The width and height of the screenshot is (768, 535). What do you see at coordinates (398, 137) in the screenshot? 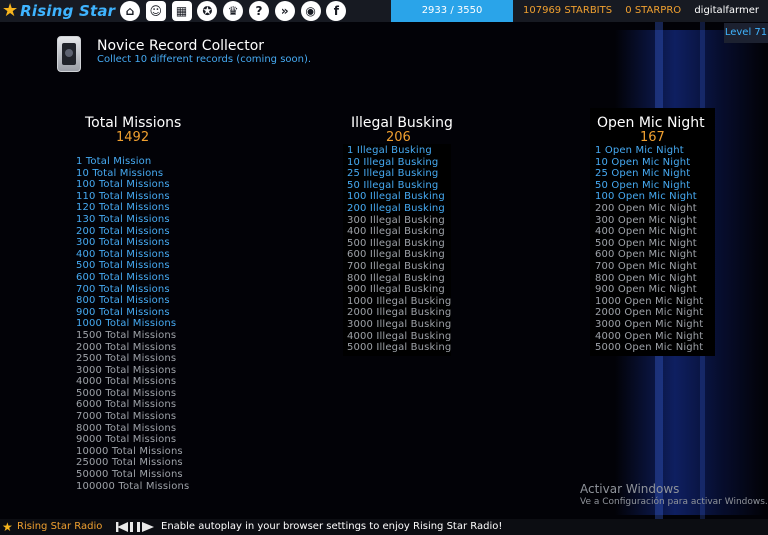
I see `column-count-illegal-busking: 206` at bounding box center [398, 137].